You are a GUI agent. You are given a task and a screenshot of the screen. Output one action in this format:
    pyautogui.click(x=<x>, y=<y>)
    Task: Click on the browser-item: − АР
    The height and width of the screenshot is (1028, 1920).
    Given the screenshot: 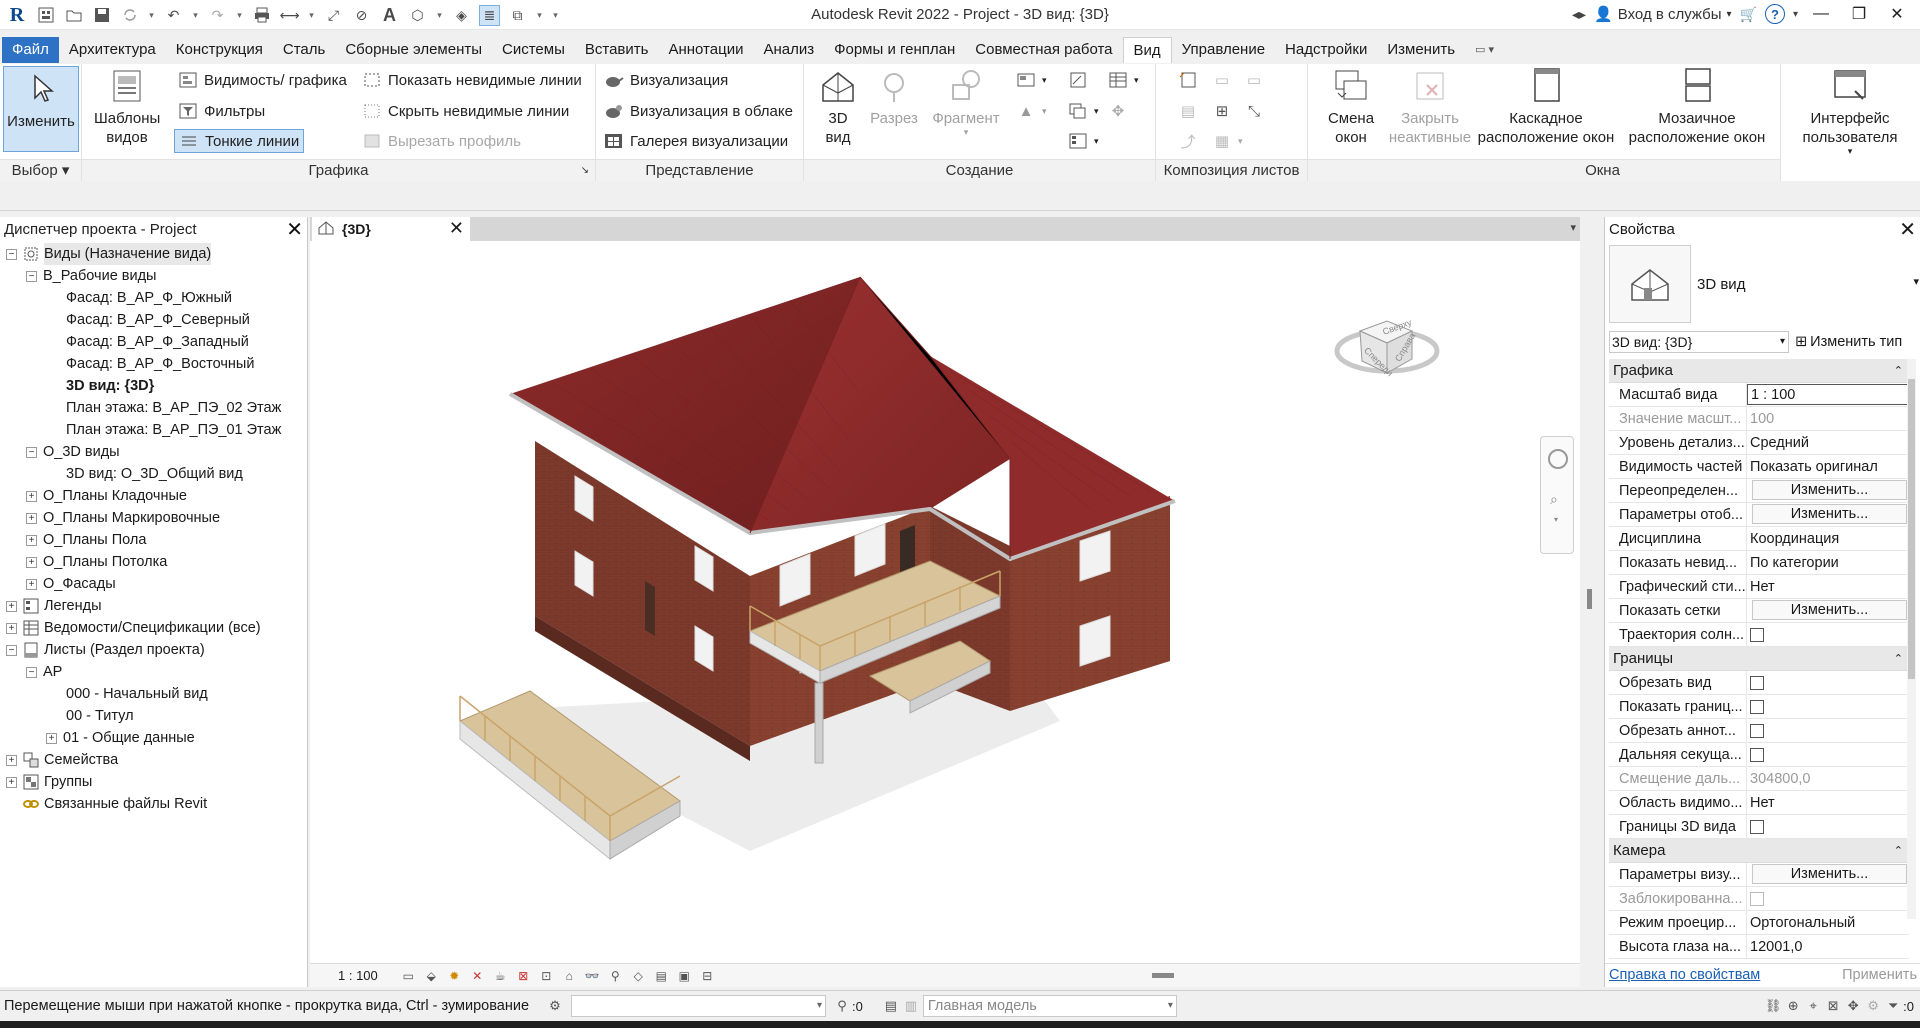 What is the action you would take?
    pyautogui.click(x=153, y=672)
    